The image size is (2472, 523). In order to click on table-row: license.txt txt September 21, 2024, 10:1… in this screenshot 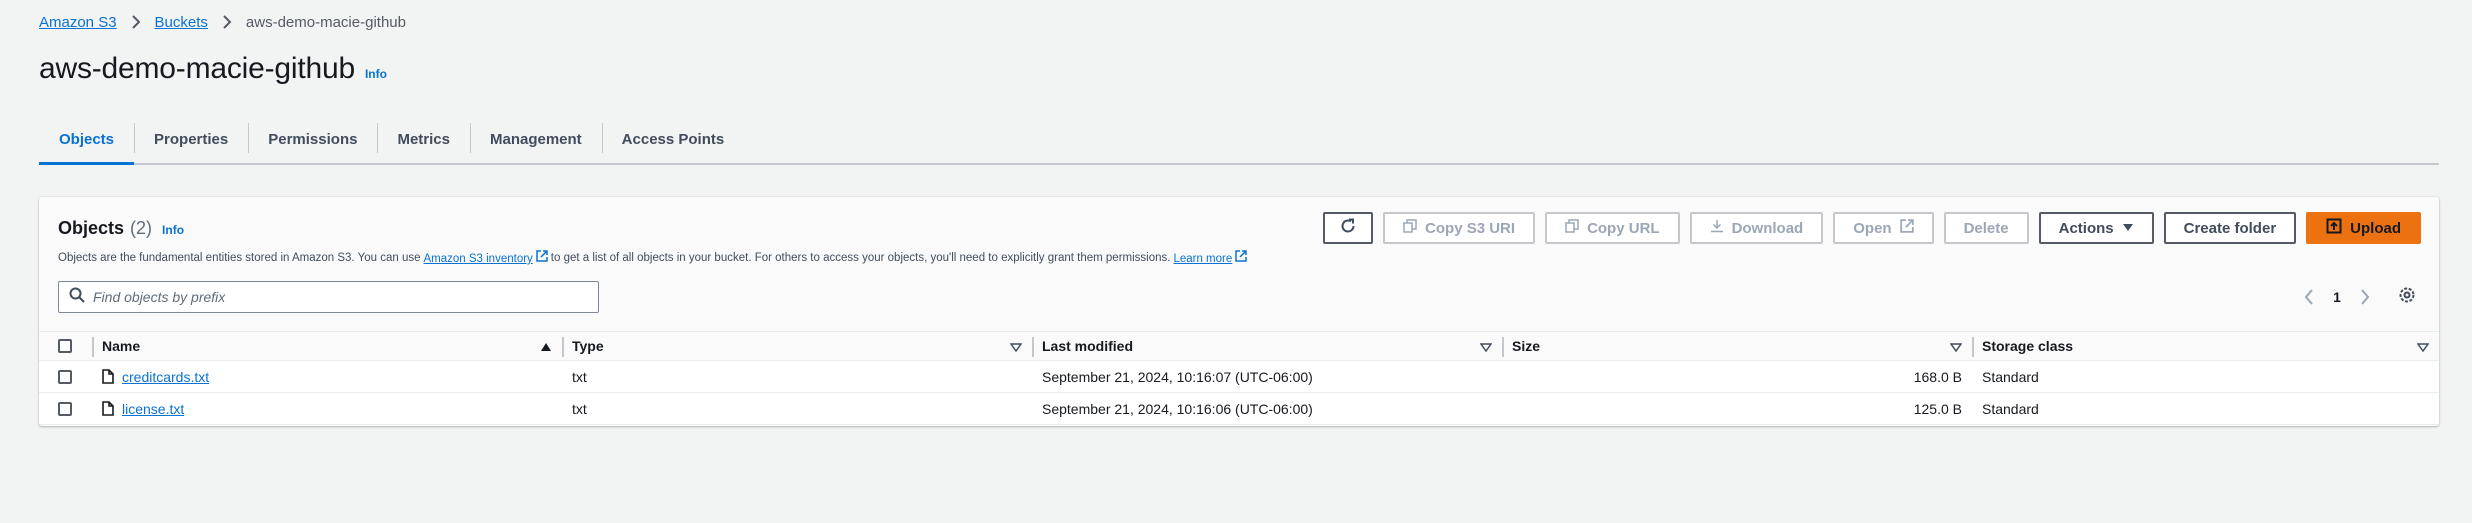, I will do `click(1239, 409)`.